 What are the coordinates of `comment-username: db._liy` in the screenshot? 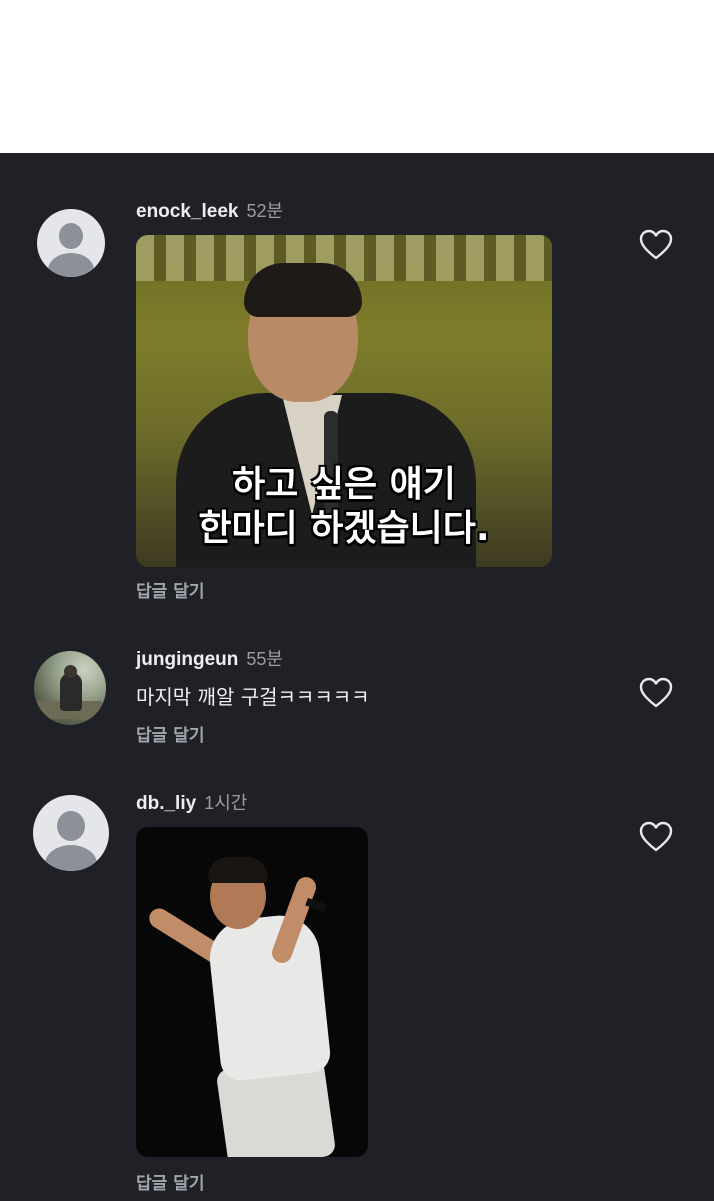 It's located at (166, 803).